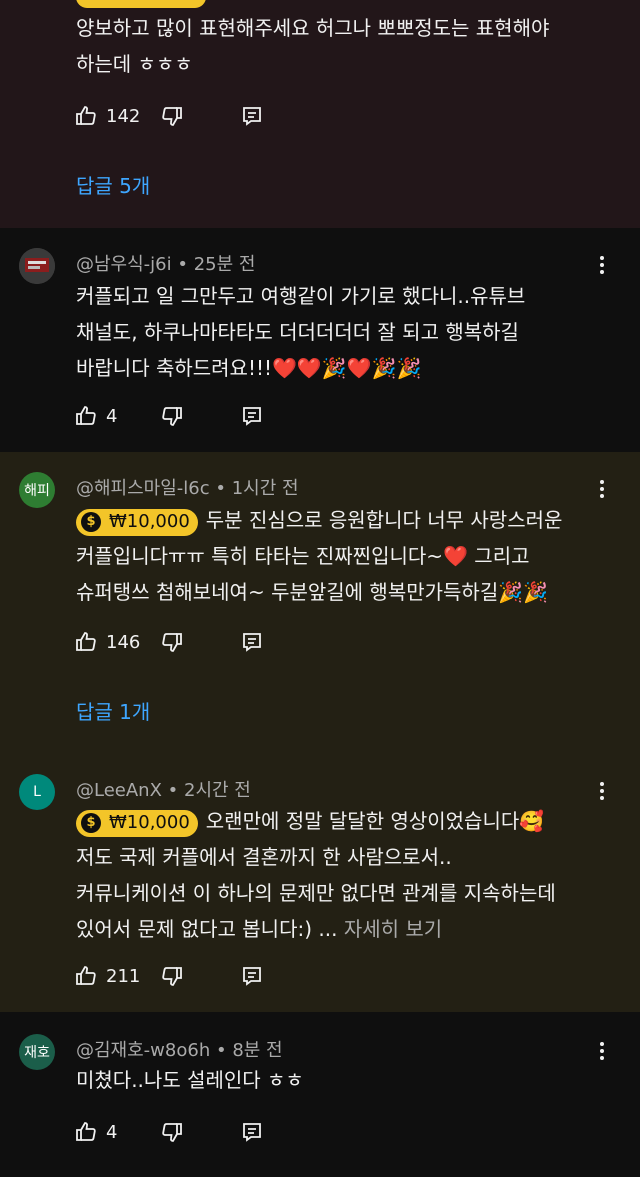  I want to click on like-button: 211, so click(107, 976).